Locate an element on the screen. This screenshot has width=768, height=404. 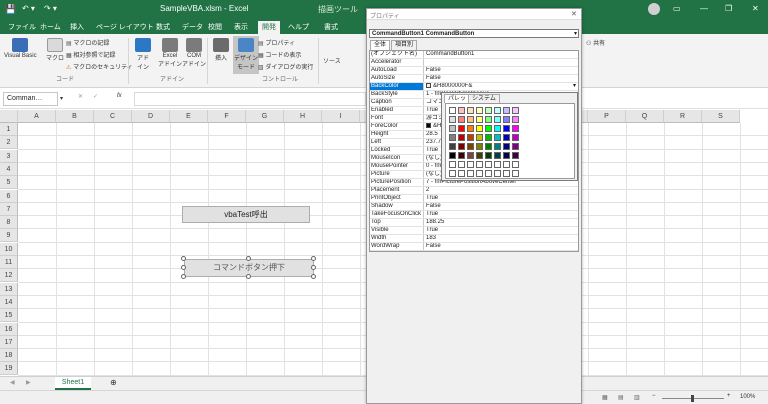
tab-7: 表示 is located at coordinates (241, 27).